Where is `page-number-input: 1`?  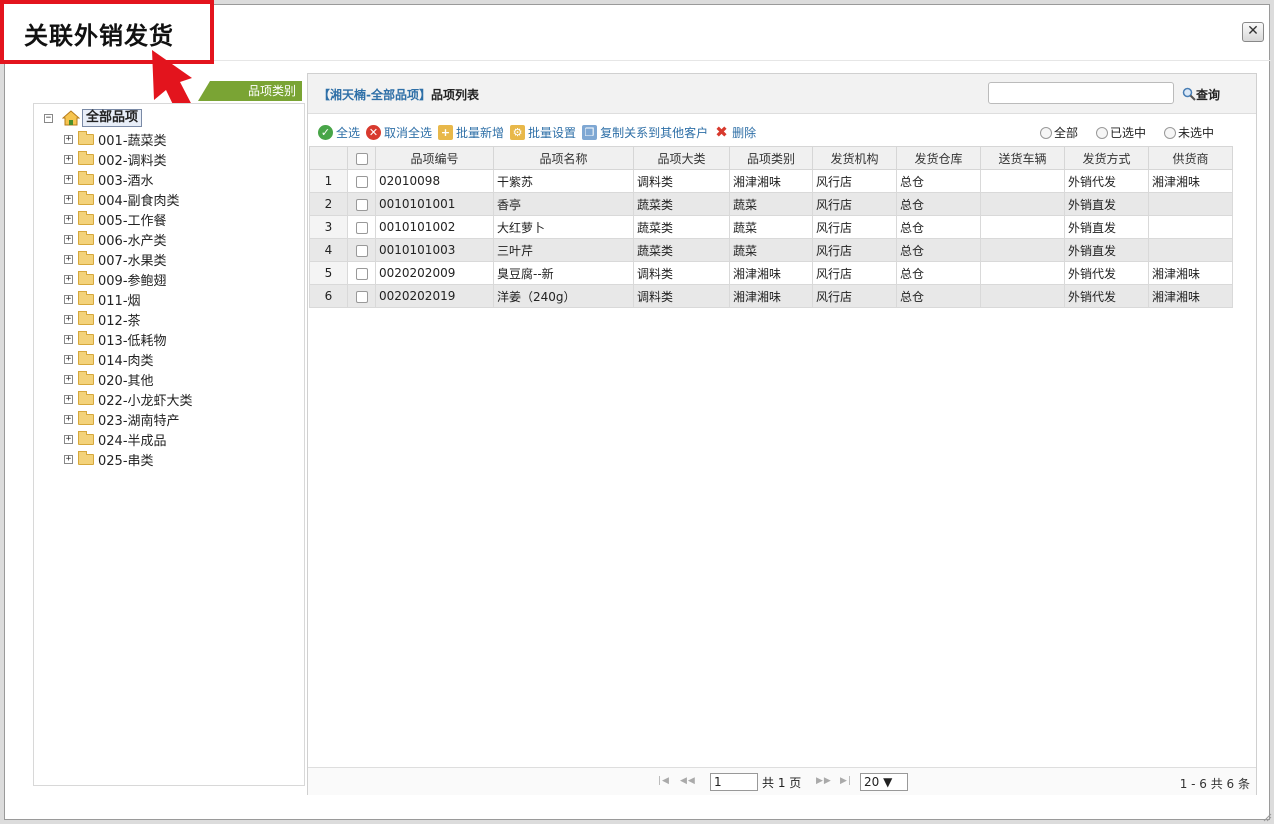
page-number-input: 1 is located at coordinates (734, 782).